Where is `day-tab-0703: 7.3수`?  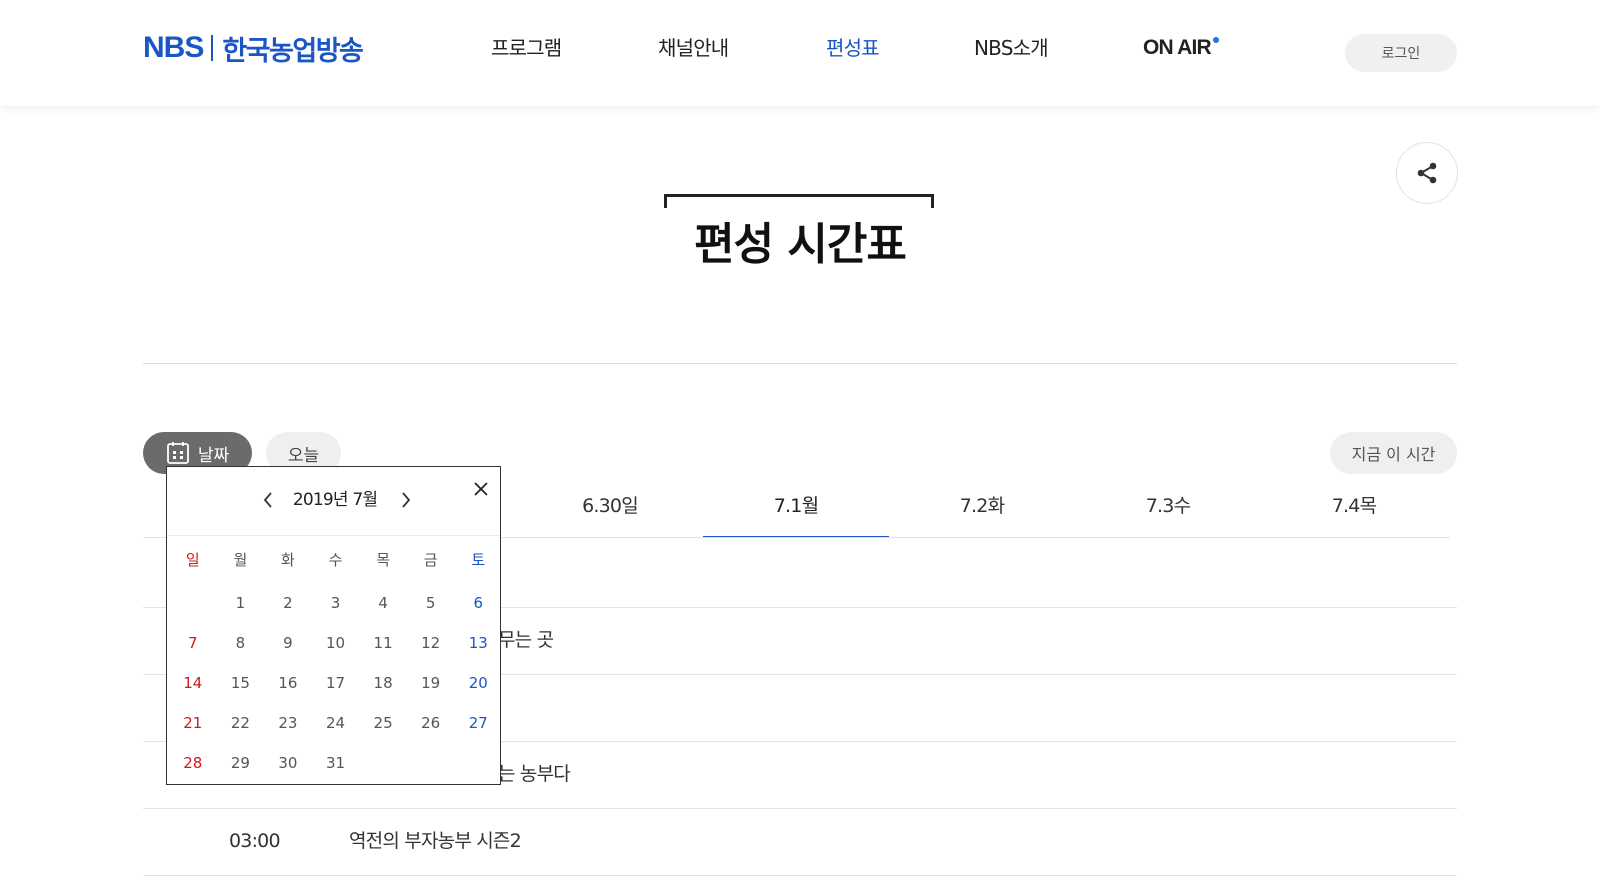 day-tab-0703: 7.3수 is located at coordinates (1168, 513).